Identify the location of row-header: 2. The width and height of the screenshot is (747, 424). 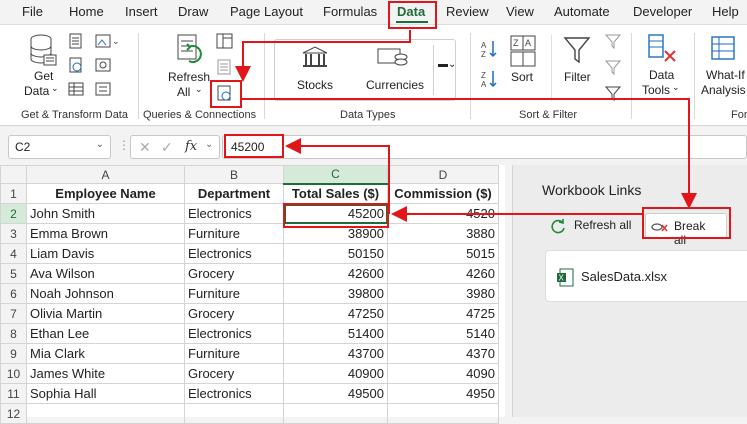
(13, 213).